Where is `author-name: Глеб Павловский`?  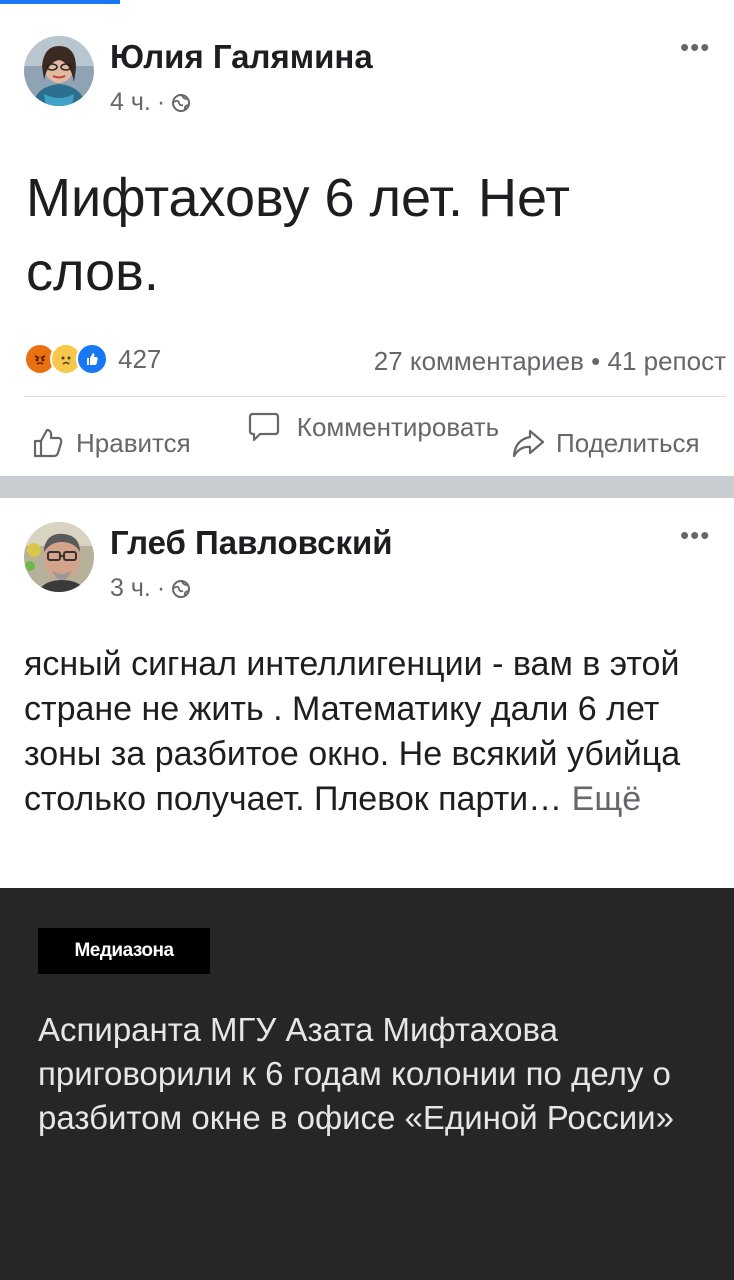
author-name: Глеб Павловский is located at coordinates (251, 543).